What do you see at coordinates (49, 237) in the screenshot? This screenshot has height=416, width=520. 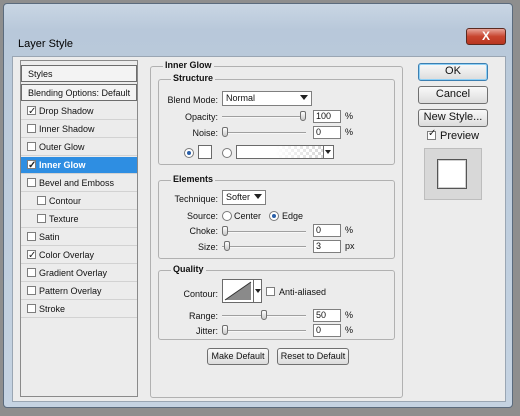 I see `style-item-label: Satin` at bounding box center [49, 237].